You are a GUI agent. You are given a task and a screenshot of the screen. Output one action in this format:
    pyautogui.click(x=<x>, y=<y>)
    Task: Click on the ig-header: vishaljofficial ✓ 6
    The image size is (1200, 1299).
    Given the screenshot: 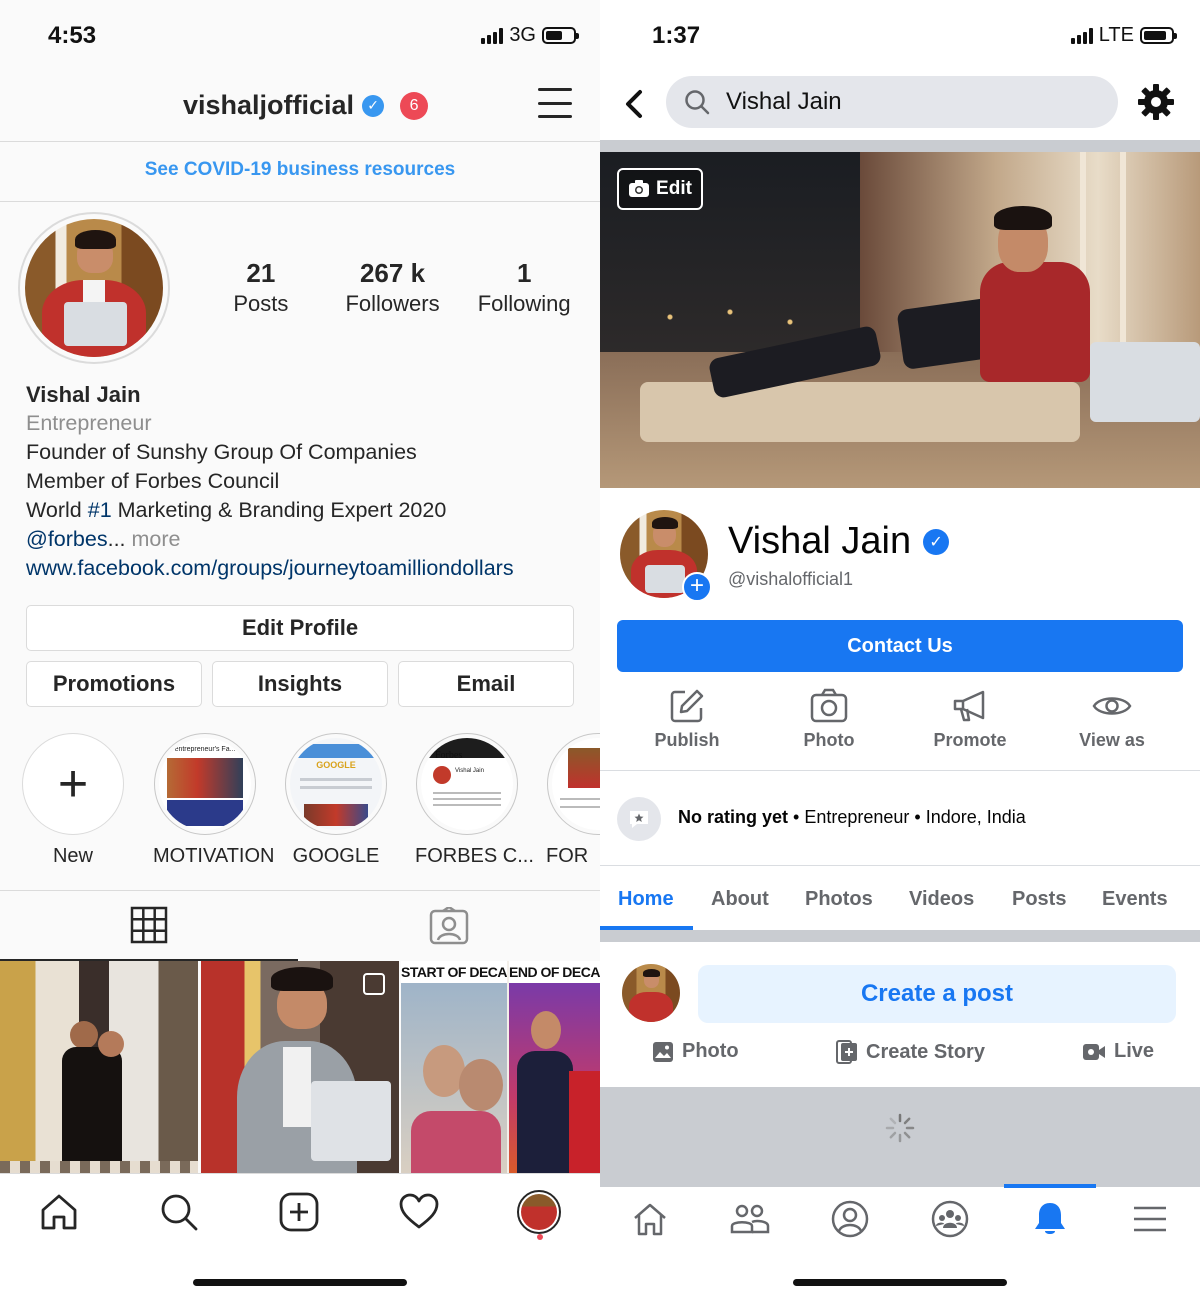 What is the action you would take?
    pyautogui.click(x=300, y=106)
    